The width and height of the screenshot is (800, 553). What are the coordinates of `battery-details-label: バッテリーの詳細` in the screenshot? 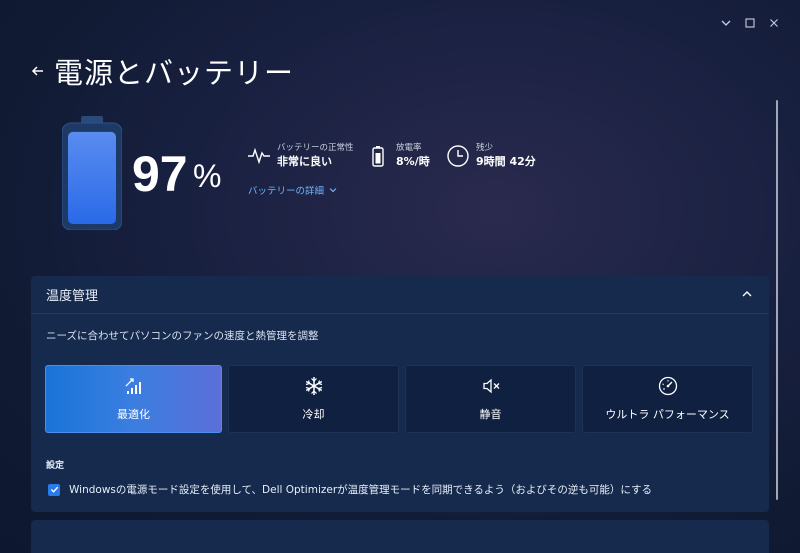 It's located at (286, 191).